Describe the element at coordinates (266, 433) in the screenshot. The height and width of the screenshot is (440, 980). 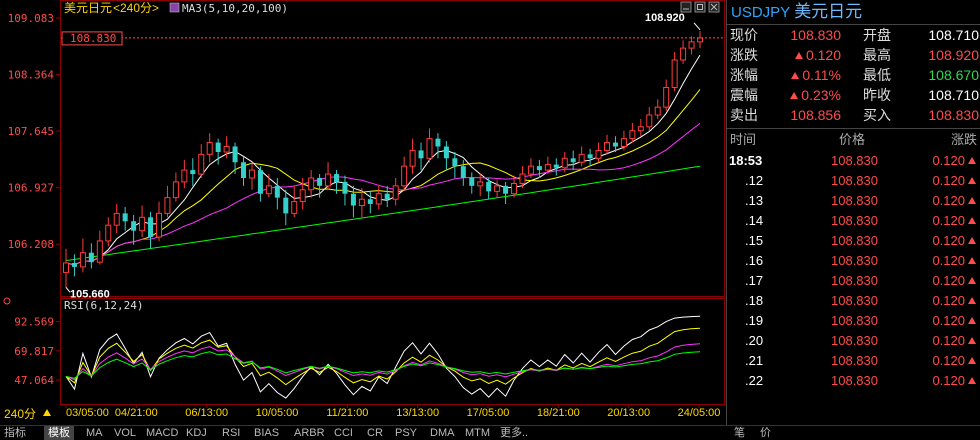
I see `indicator-tab: BIAS` at that location.